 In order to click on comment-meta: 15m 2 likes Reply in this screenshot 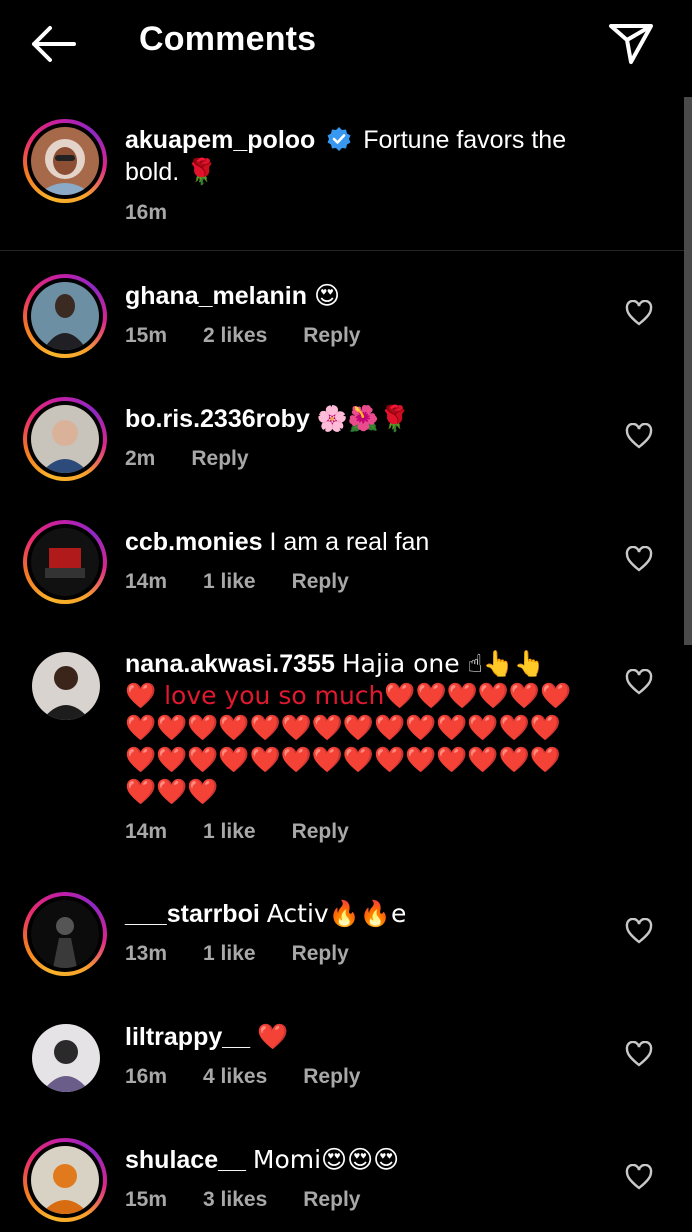, I will do `click(260, 336)`.